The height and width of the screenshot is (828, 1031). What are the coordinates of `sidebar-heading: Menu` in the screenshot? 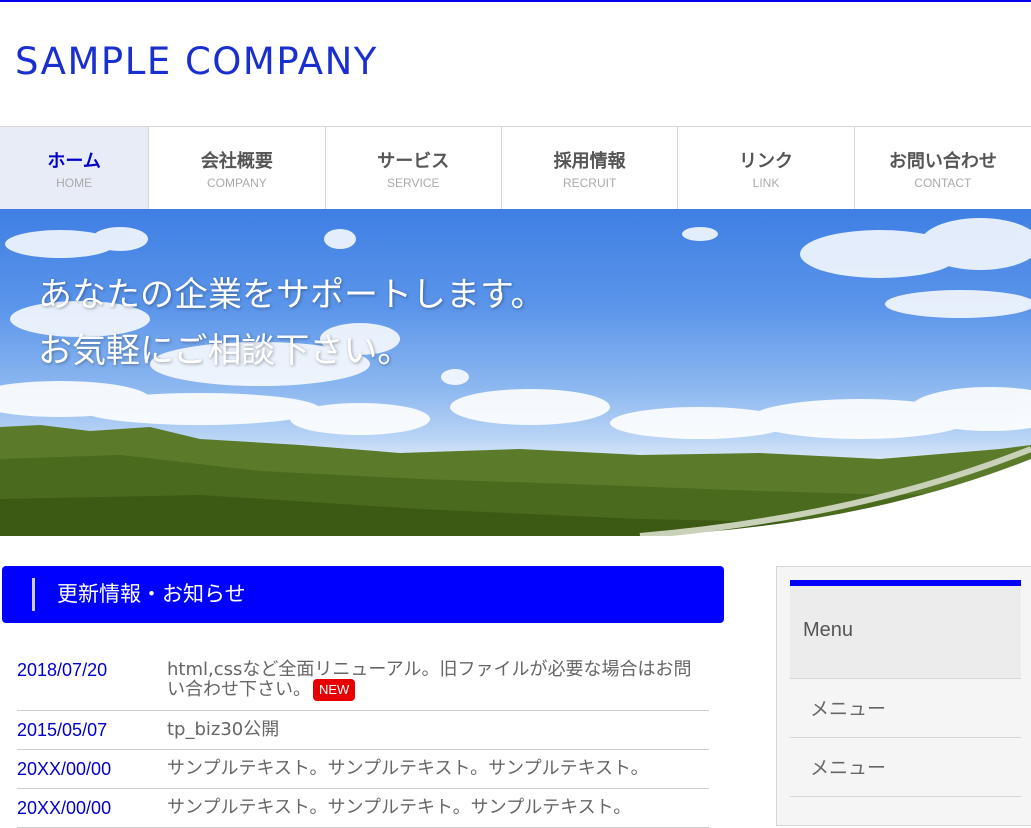 It's located at (905, 632).